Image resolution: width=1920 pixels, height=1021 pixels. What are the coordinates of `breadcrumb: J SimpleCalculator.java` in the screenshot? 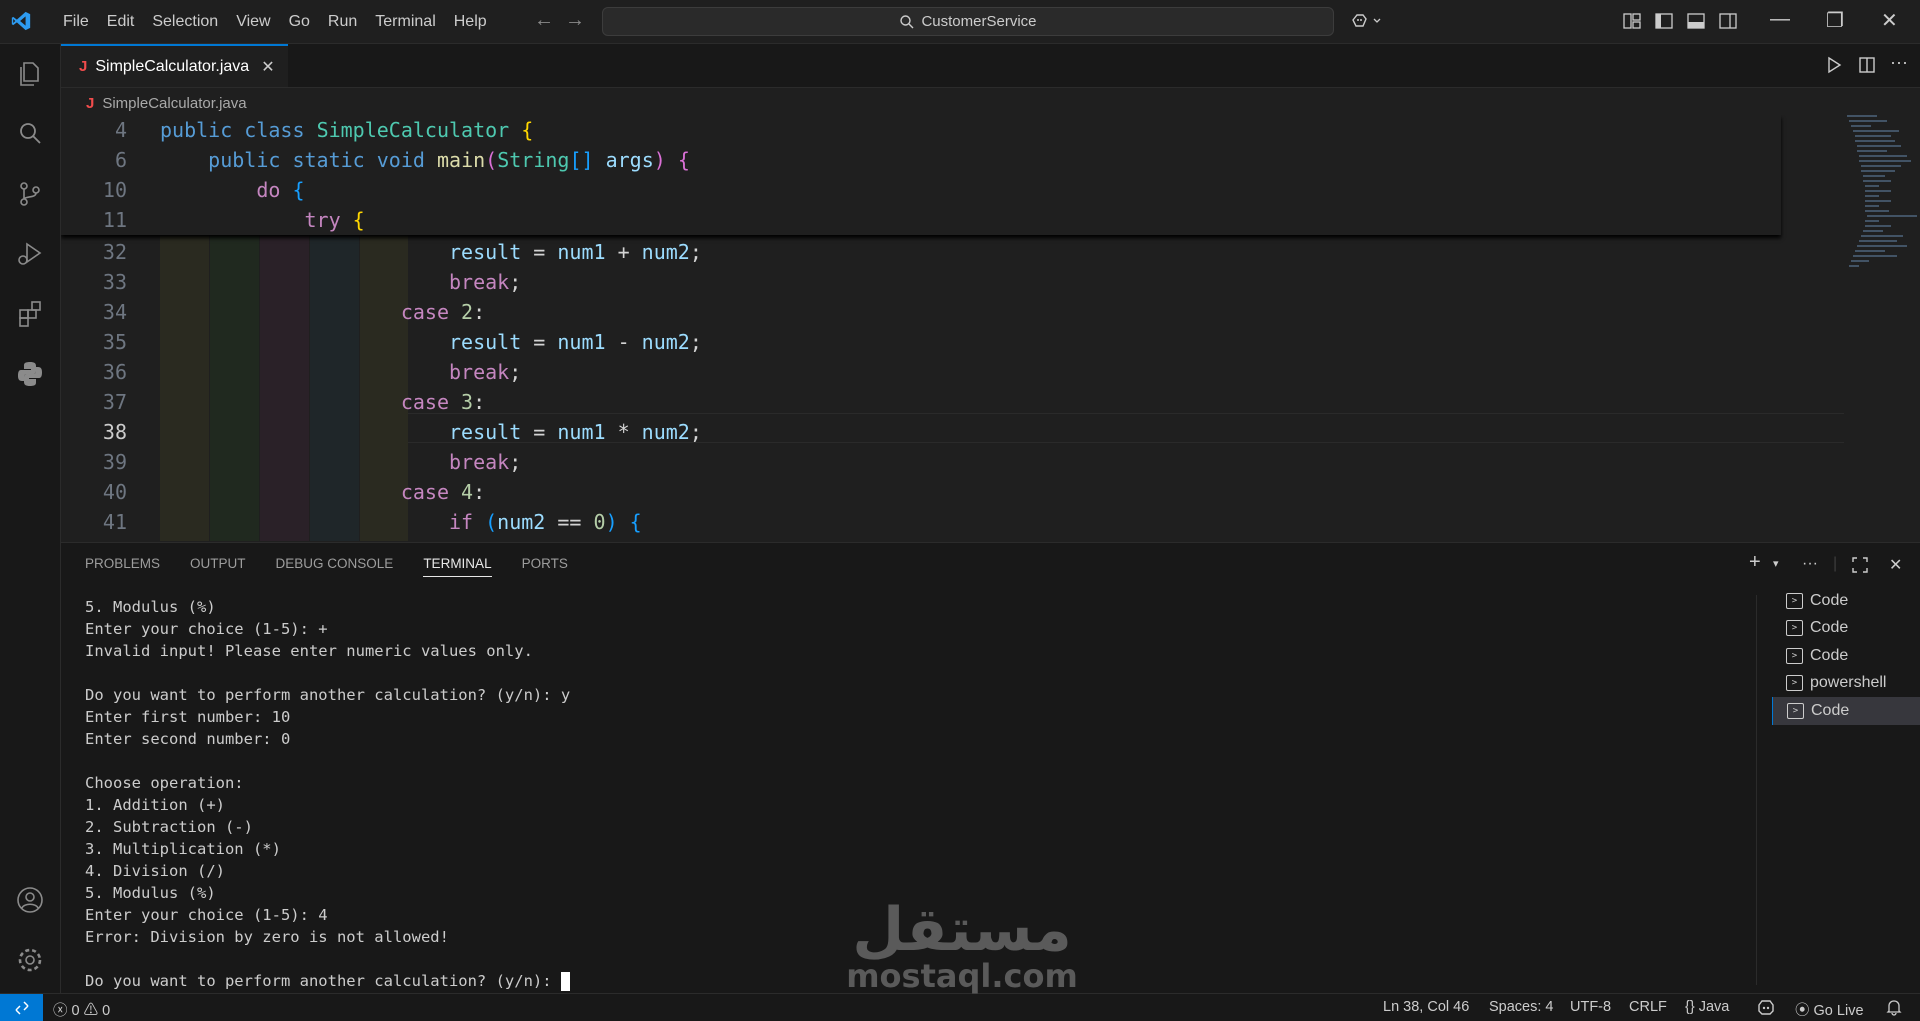 It's located at (166, 103).